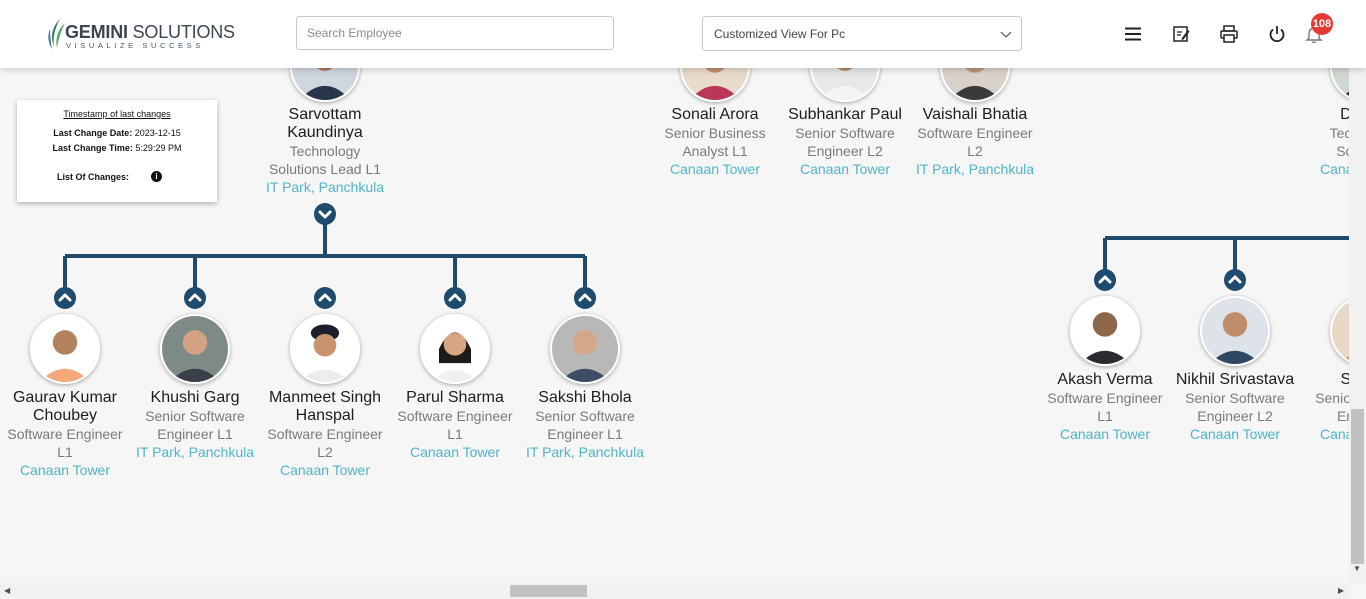 The width and height of the screenshot is (1366, 599). What do you see at coordinates (325, 123) in the screenshot?
I see `employee-name: Sarvottam Kaundinya` at bounding box center [325, 123].